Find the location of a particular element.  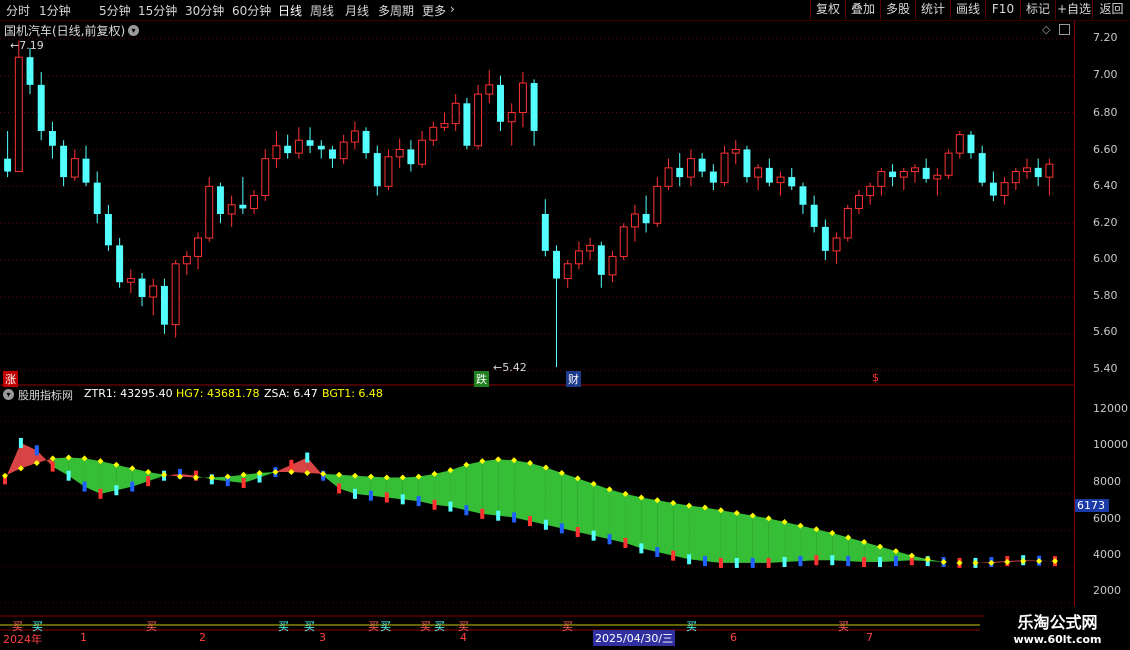

add-favorite-button: +自选 is located at coordinates (1073, 9).